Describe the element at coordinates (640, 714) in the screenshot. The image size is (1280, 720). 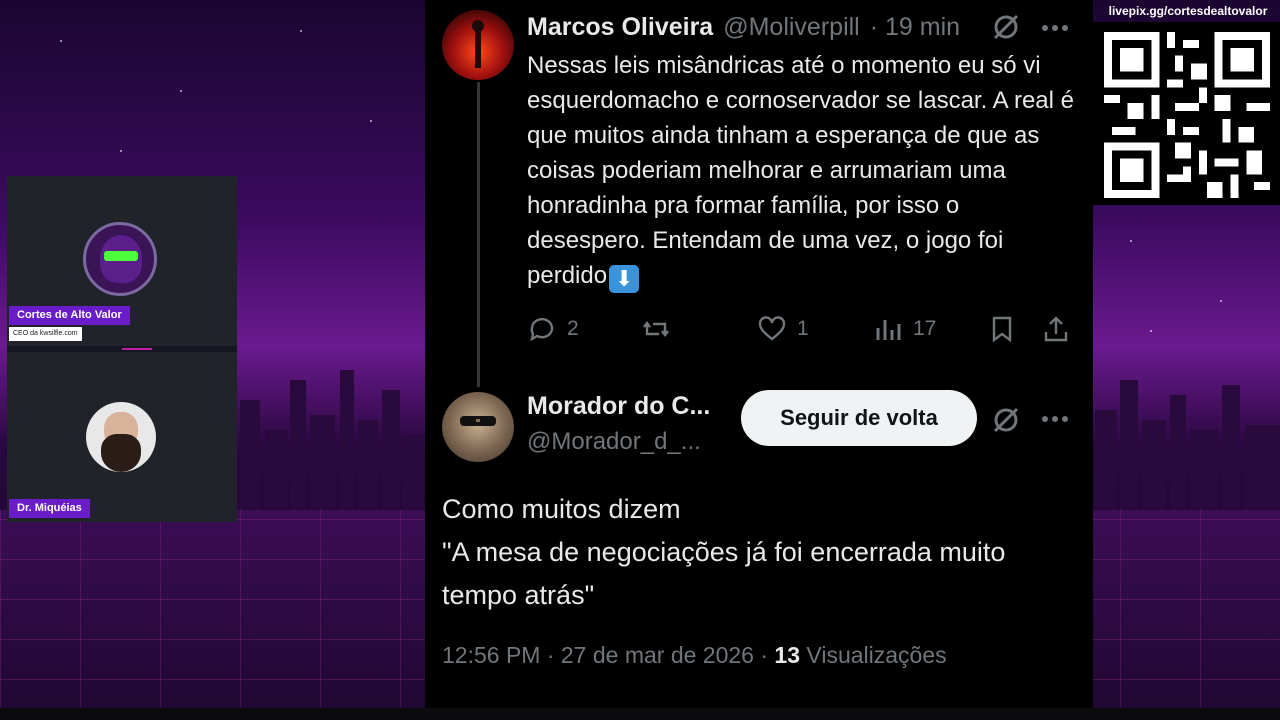
I see `bottom-bar` at that location.